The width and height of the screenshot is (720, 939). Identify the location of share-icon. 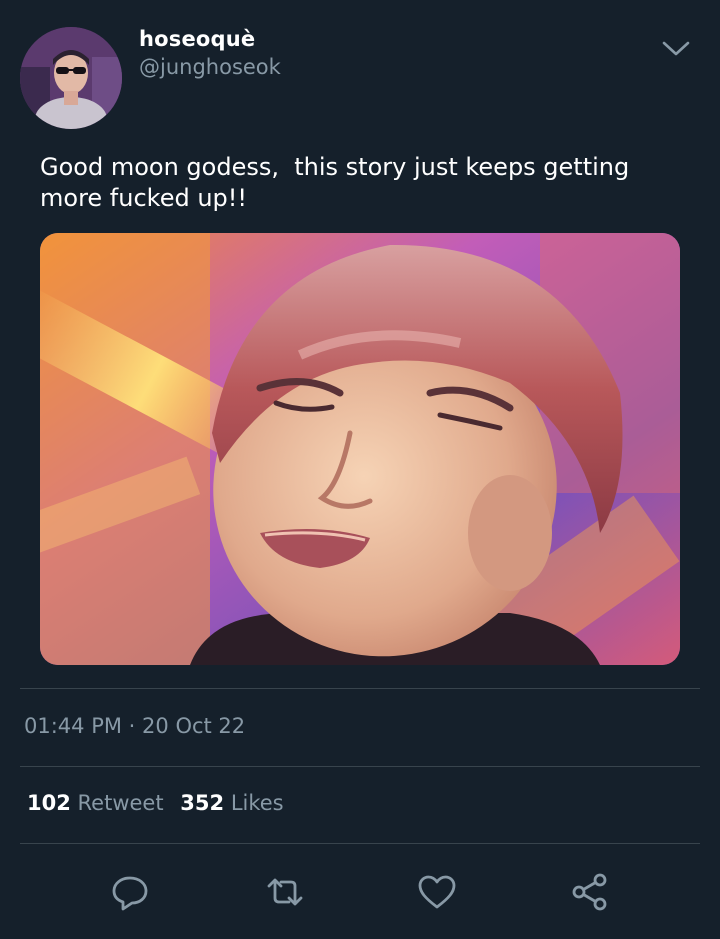
(589, 892).